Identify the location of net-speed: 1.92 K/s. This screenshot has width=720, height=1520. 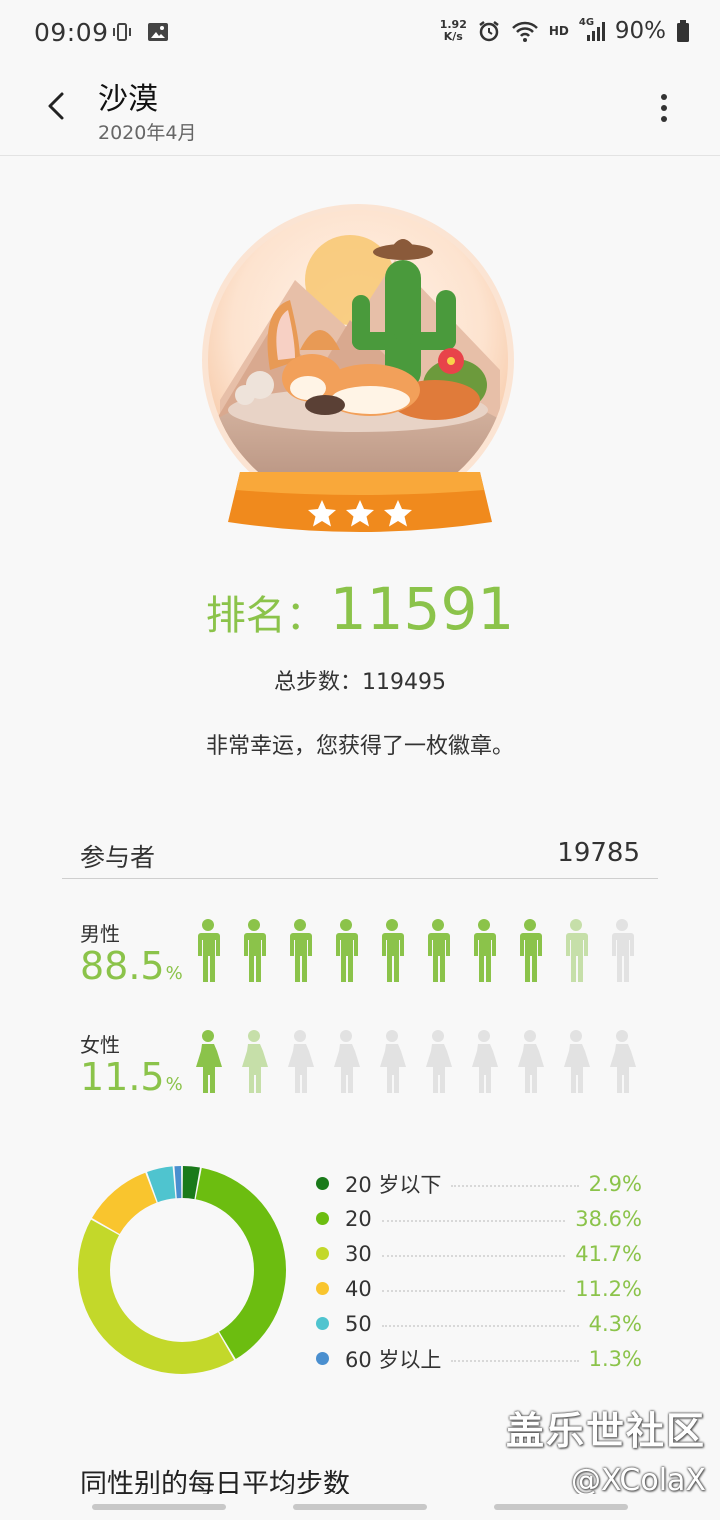
(453, 31).